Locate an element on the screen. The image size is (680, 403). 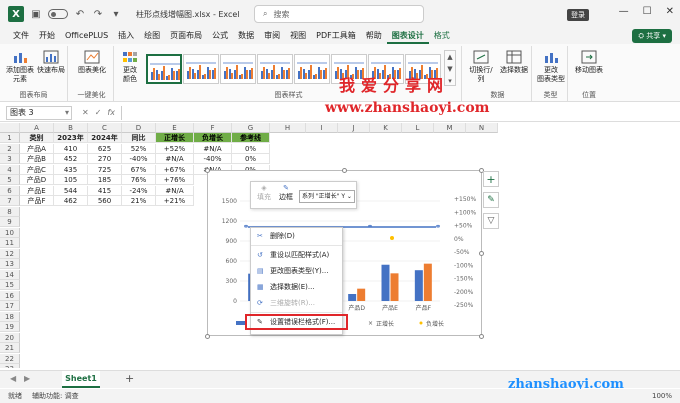
context-item-1: ↺ 重设以匹配样式(A) is located at coordinates (296, 255).